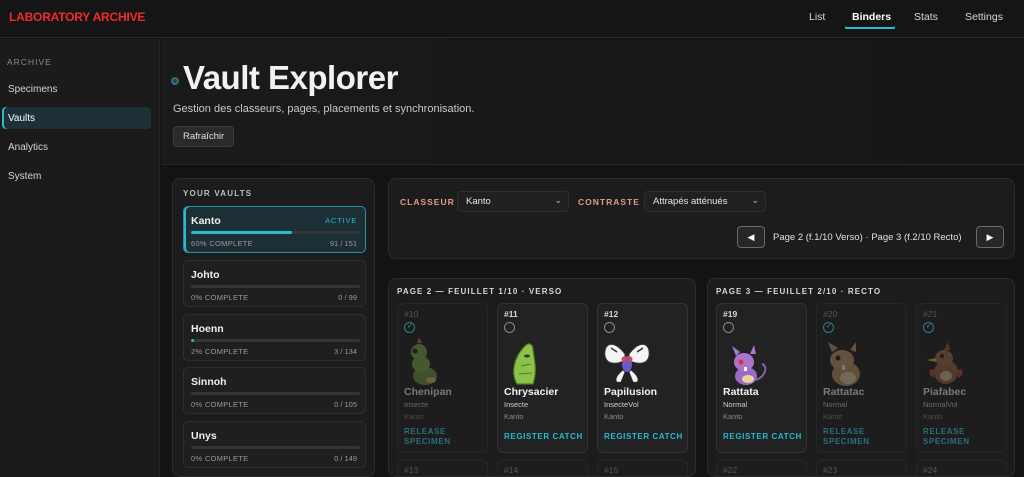 The image size is (1024, 477). What do you see at coordinates (830, 314) in the screenshot?
I see `specimen-number: #20` at bounding box center [830, 314].